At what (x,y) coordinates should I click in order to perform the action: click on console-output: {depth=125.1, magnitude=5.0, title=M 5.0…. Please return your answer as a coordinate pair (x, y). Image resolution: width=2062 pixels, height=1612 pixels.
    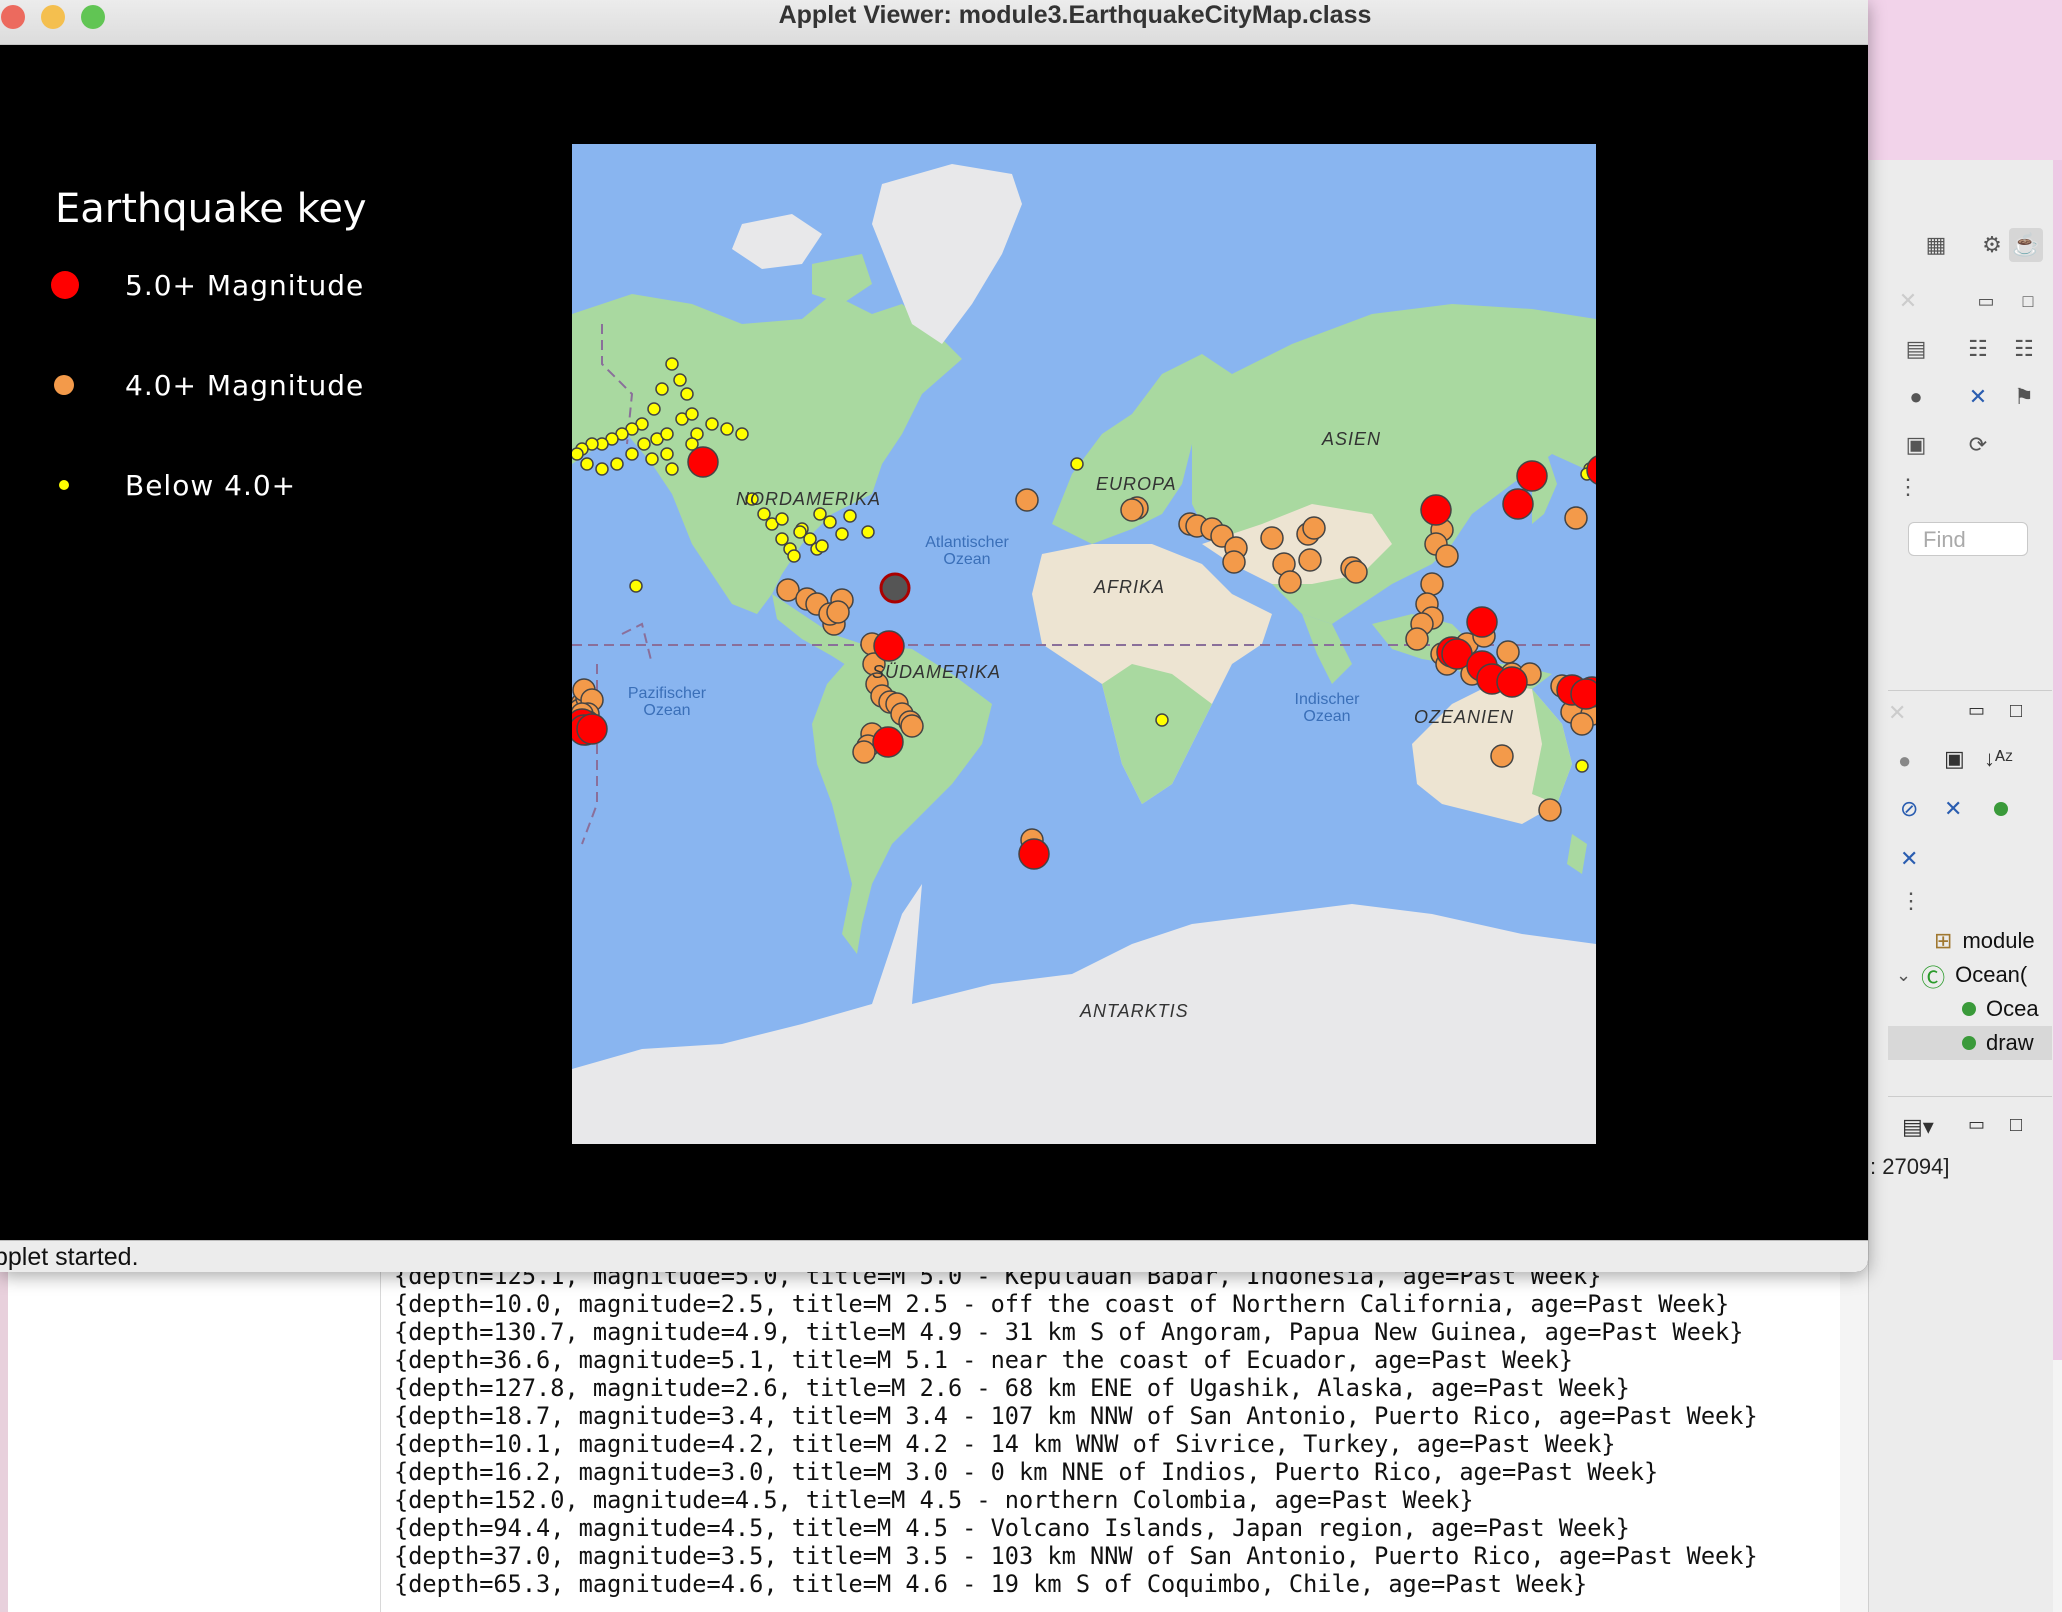
    Looking at the image, I should click on (1076, 1430).